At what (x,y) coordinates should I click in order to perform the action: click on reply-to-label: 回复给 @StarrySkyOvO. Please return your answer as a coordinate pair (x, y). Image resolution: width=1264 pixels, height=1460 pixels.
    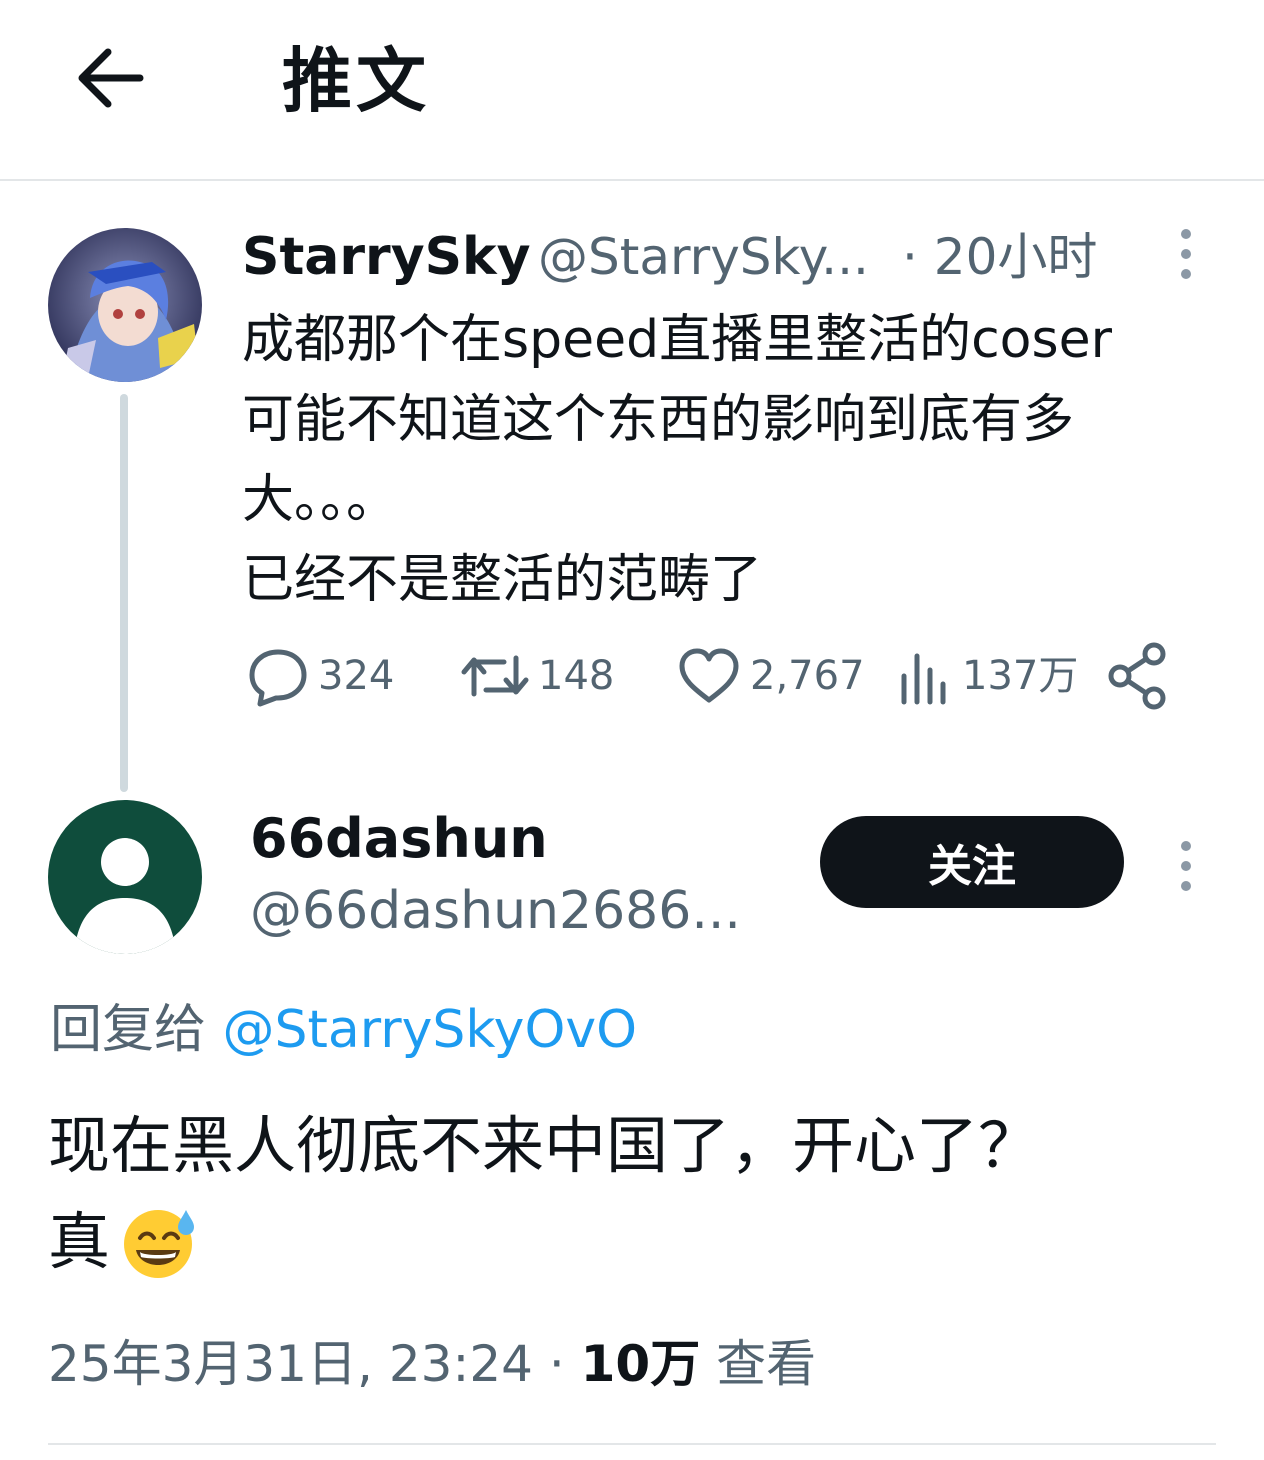
    Looking at the image, I should click on (343, 1030).